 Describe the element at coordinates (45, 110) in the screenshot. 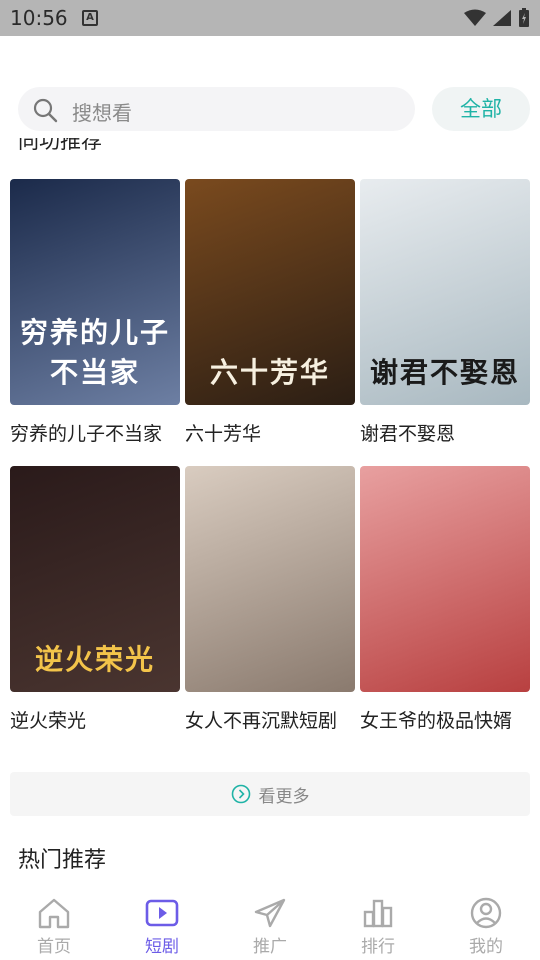

I see `search-icon` at that location.